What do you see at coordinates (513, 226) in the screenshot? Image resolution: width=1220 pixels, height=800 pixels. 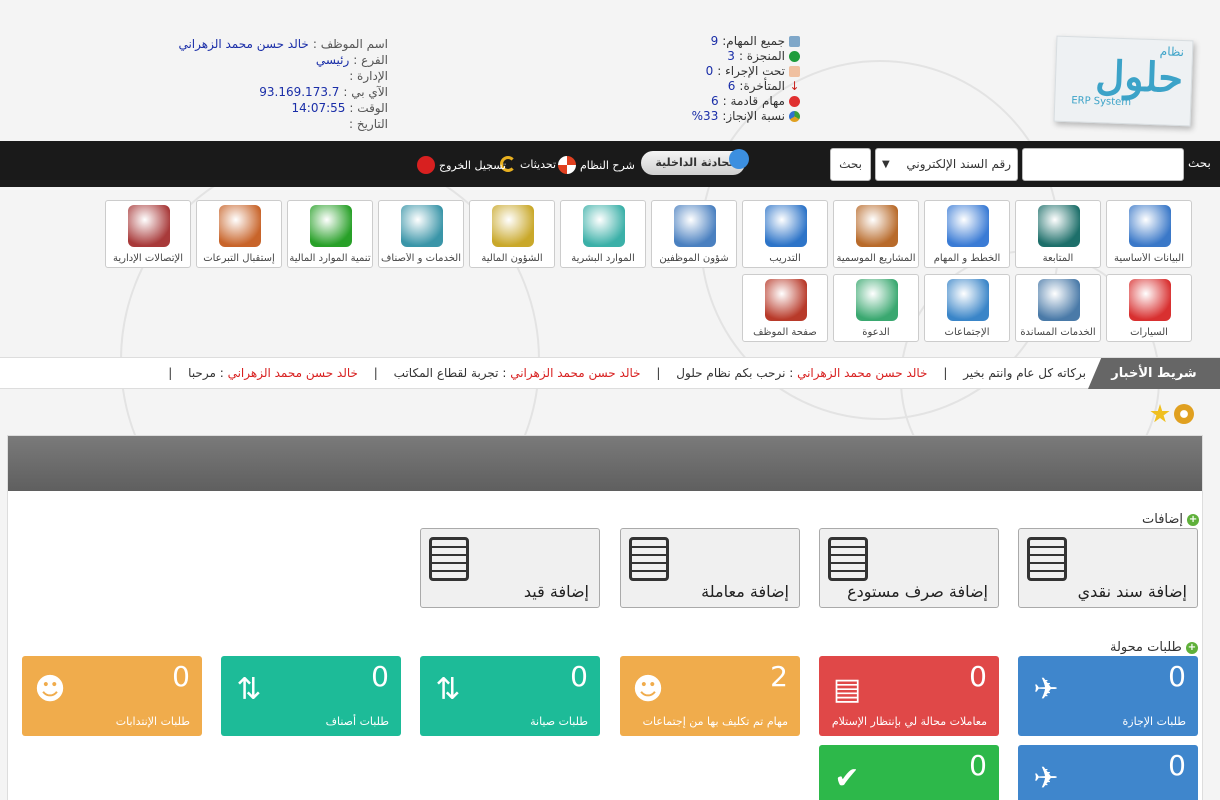 I see `money-icon` at bounding box center [513, 226].